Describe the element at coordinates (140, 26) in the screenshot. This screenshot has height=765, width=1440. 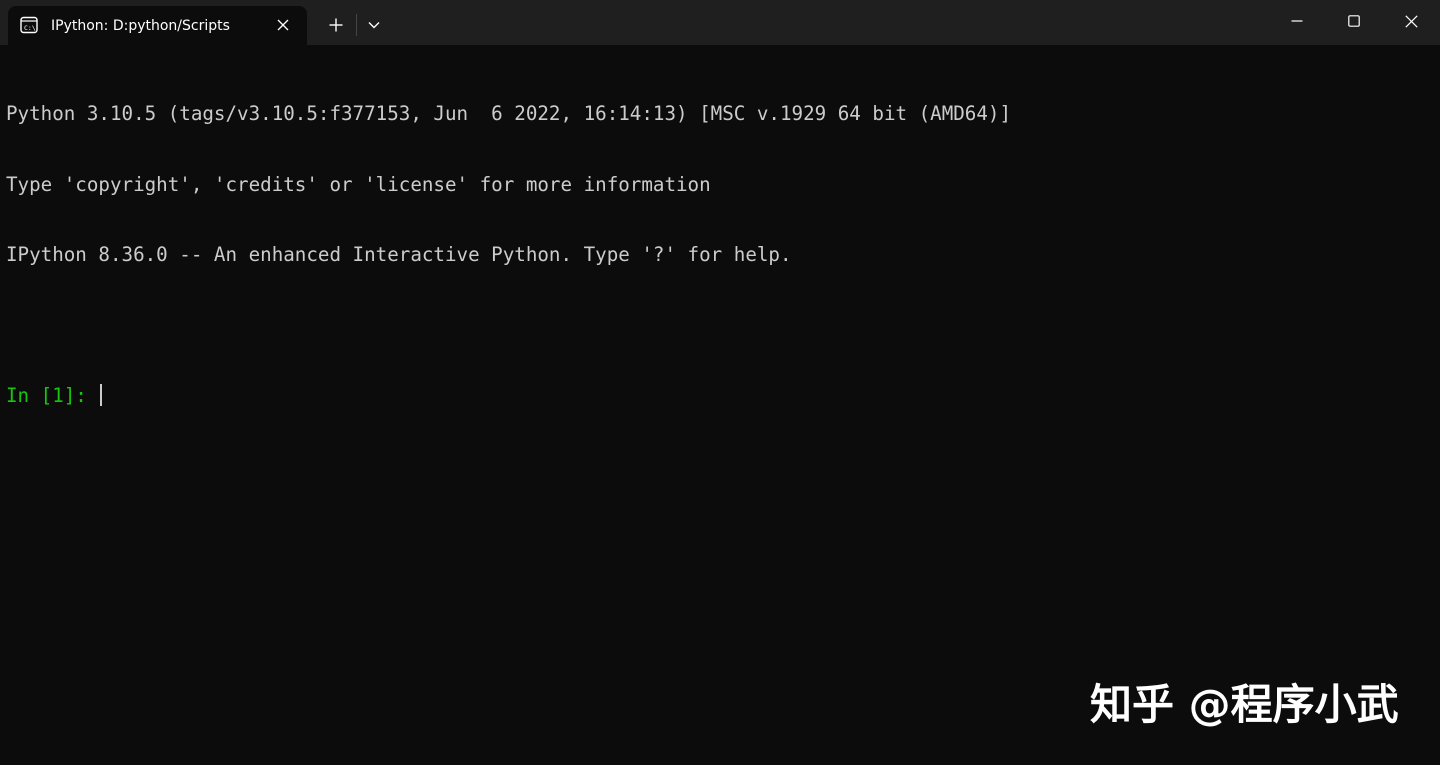
I see `tab-title: IPython: D:python/Scripts` at that location.